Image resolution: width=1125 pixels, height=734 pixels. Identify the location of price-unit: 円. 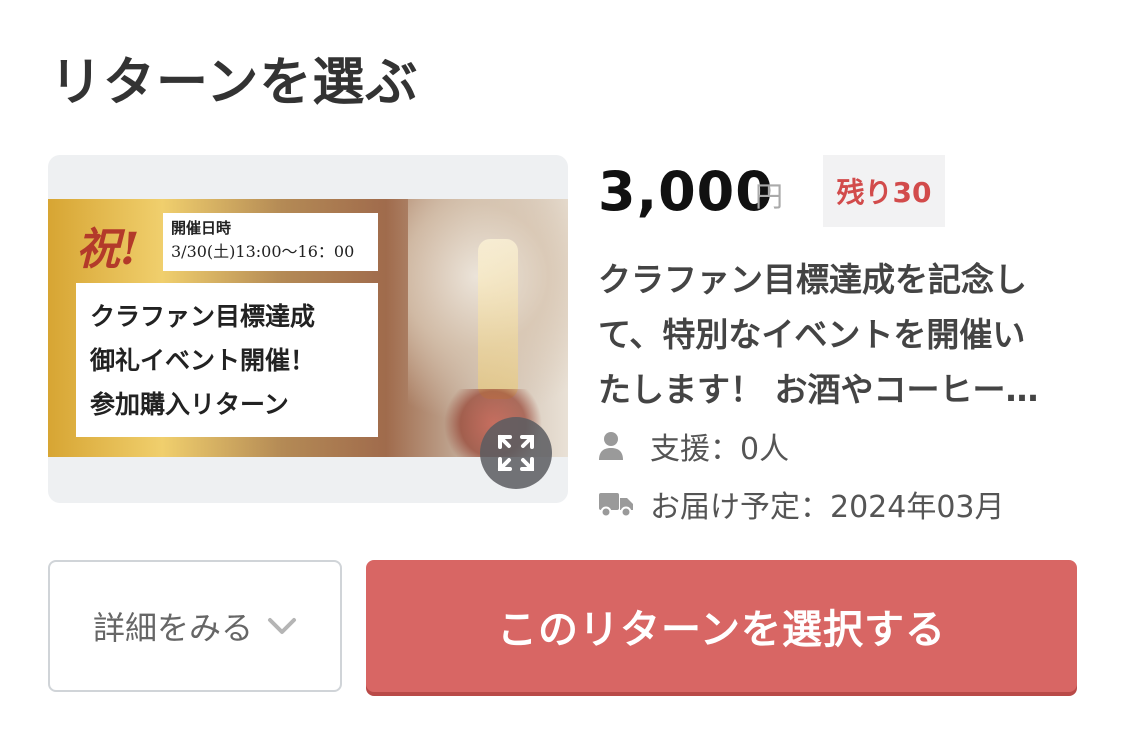
(769, 196).